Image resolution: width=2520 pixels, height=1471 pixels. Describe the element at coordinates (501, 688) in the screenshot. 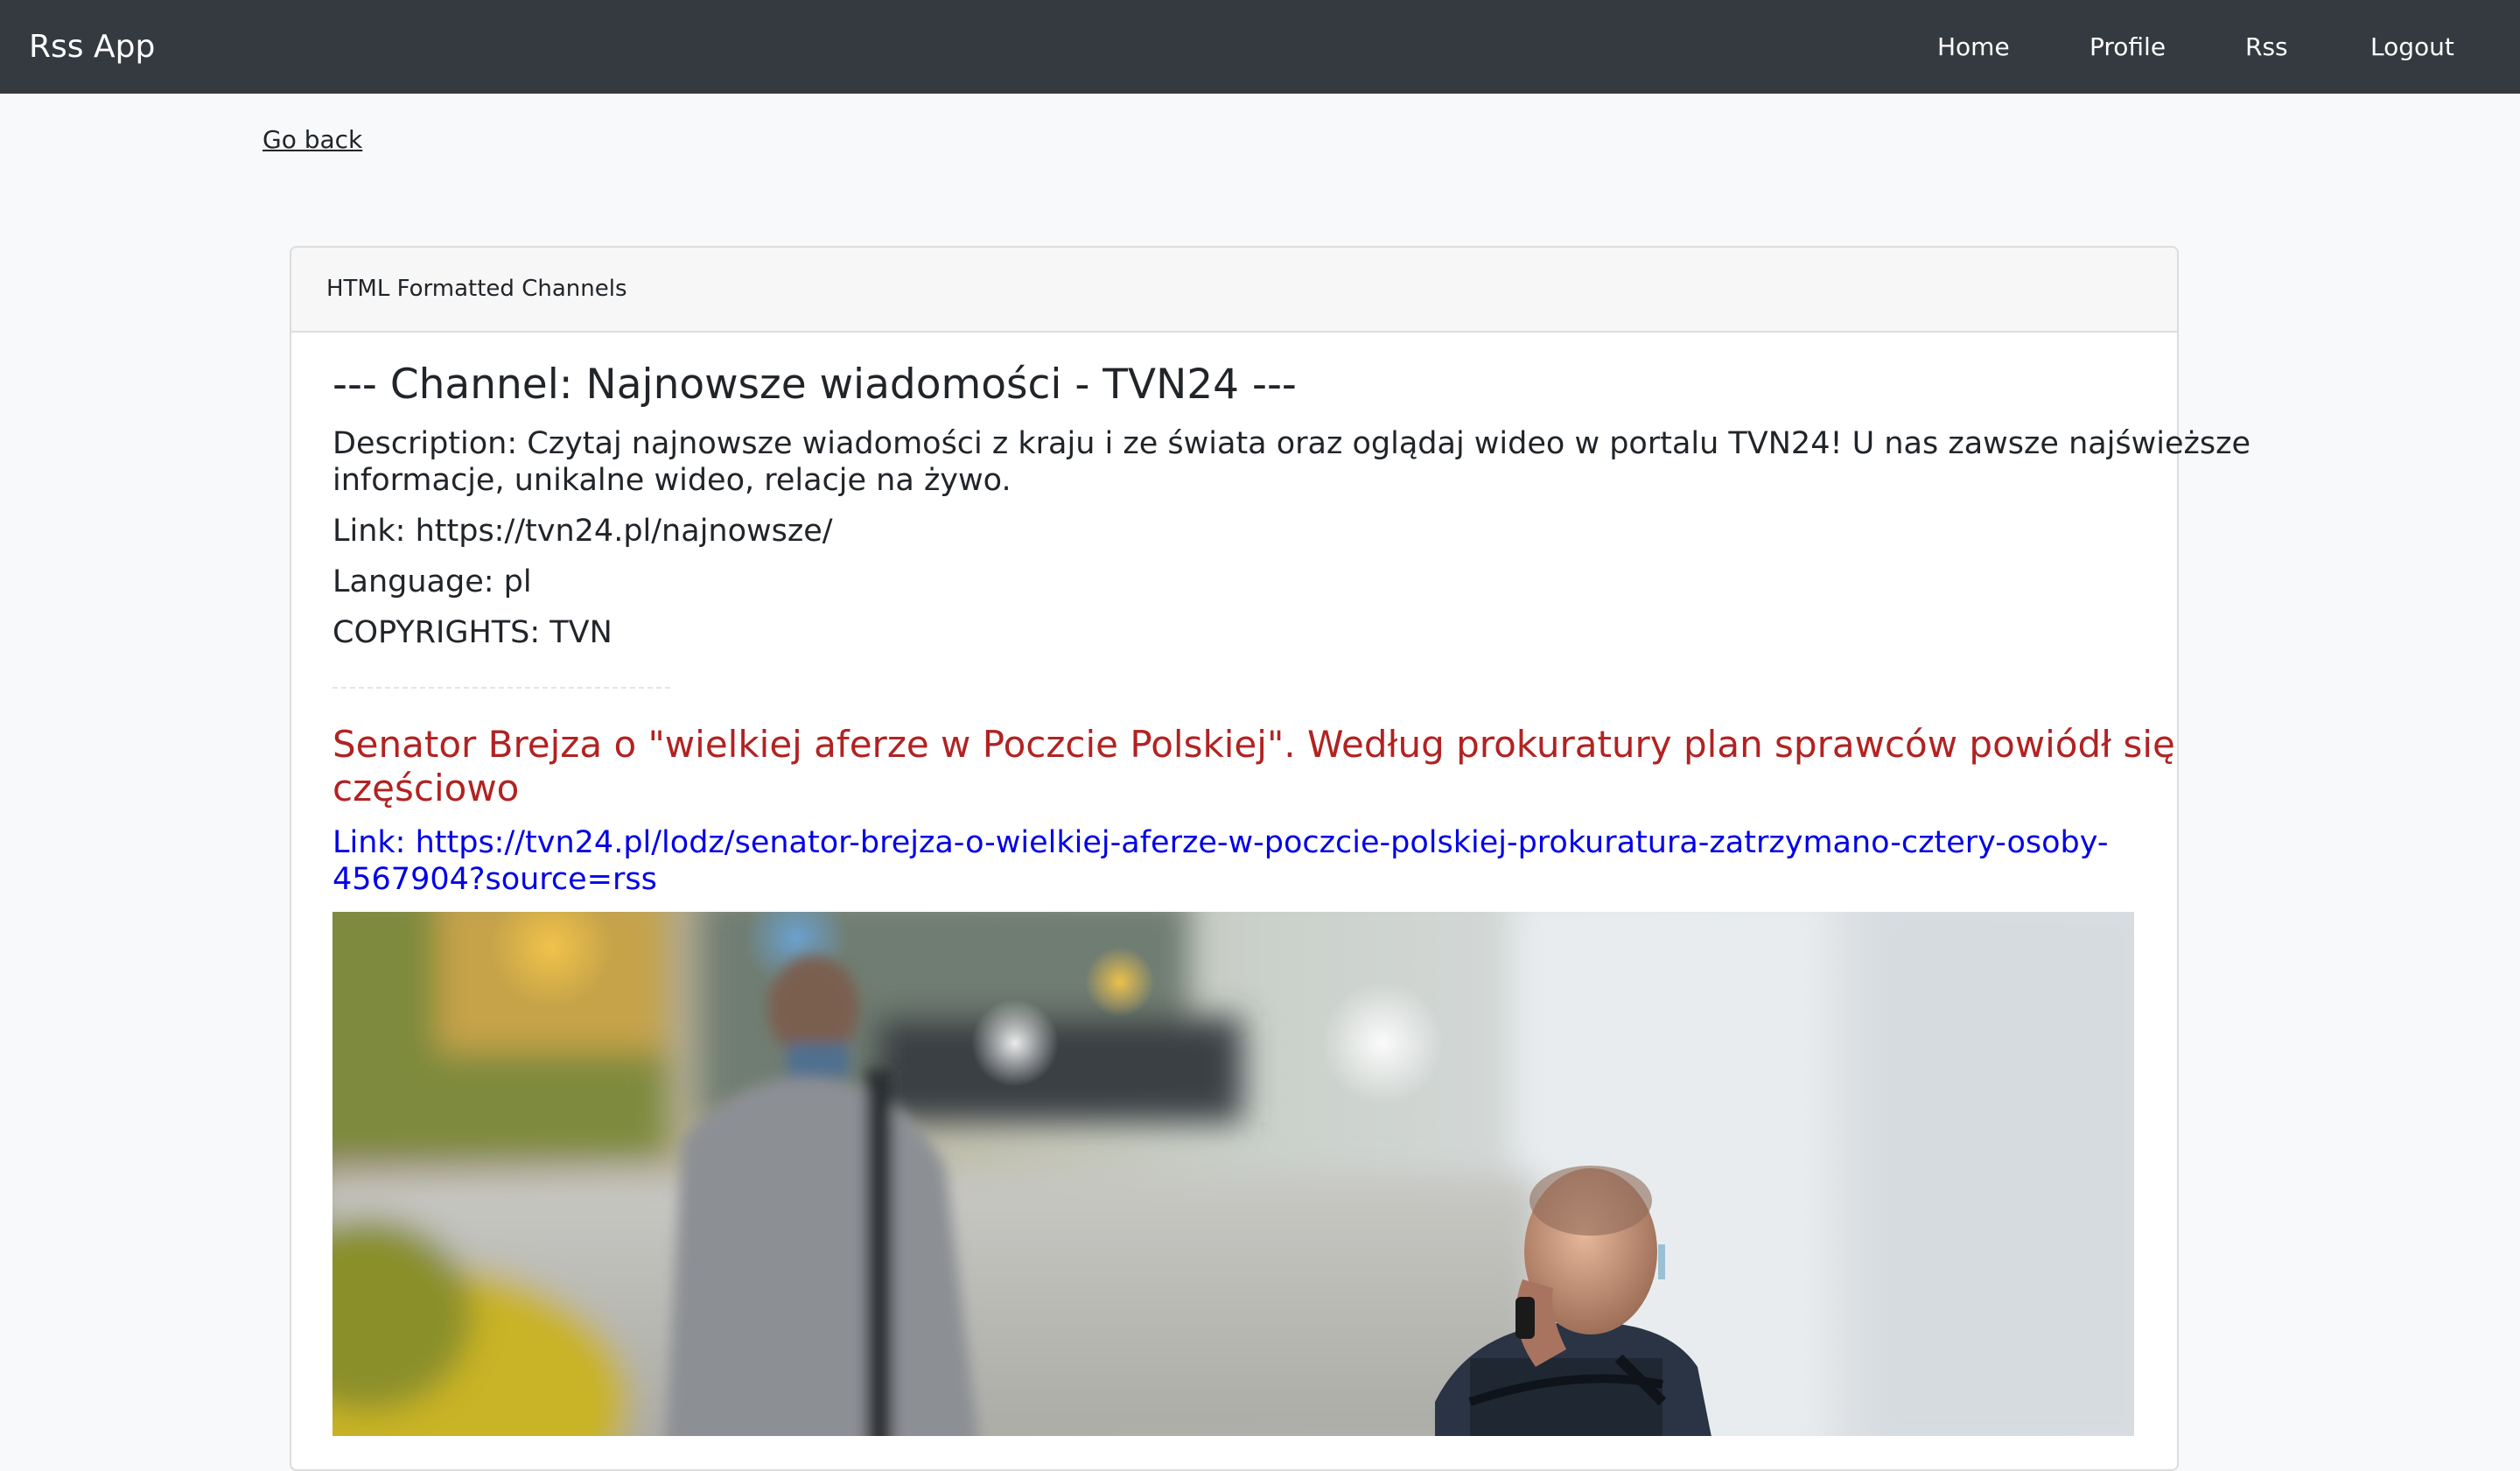

I see `separator` at that location.